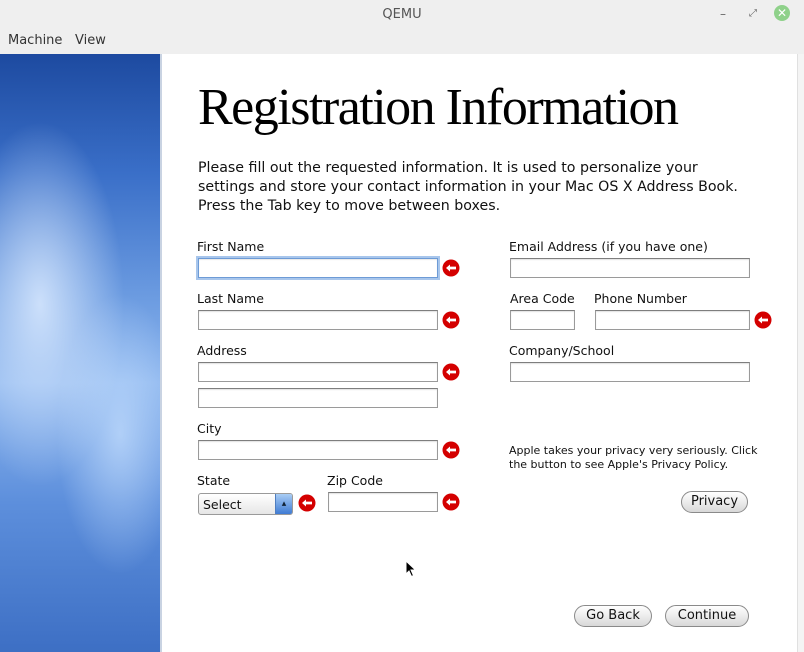 The width and height of the screenshot is (804, 652). Describe the element at coordinates (35, 40) in the screenshot. I see `menu-machine: Machine` at that location.